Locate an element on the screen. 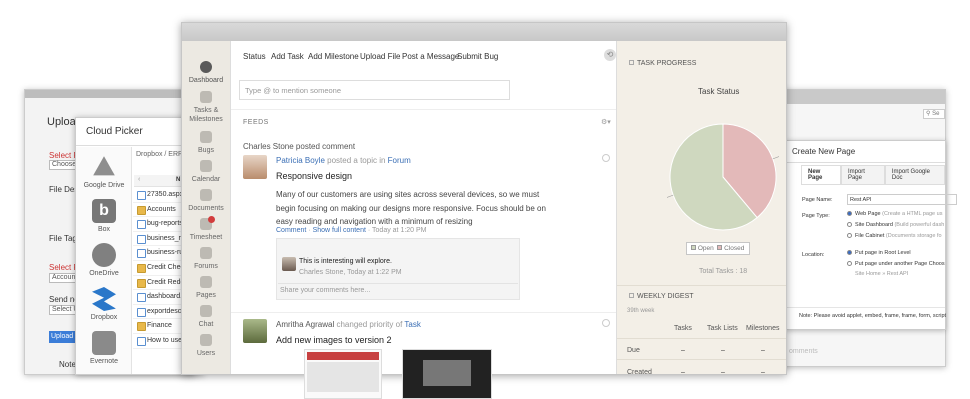 The height and width of the screenshot is (399, 970). mention-input: Type @ to mention someone is located at coordinates (374, 90).